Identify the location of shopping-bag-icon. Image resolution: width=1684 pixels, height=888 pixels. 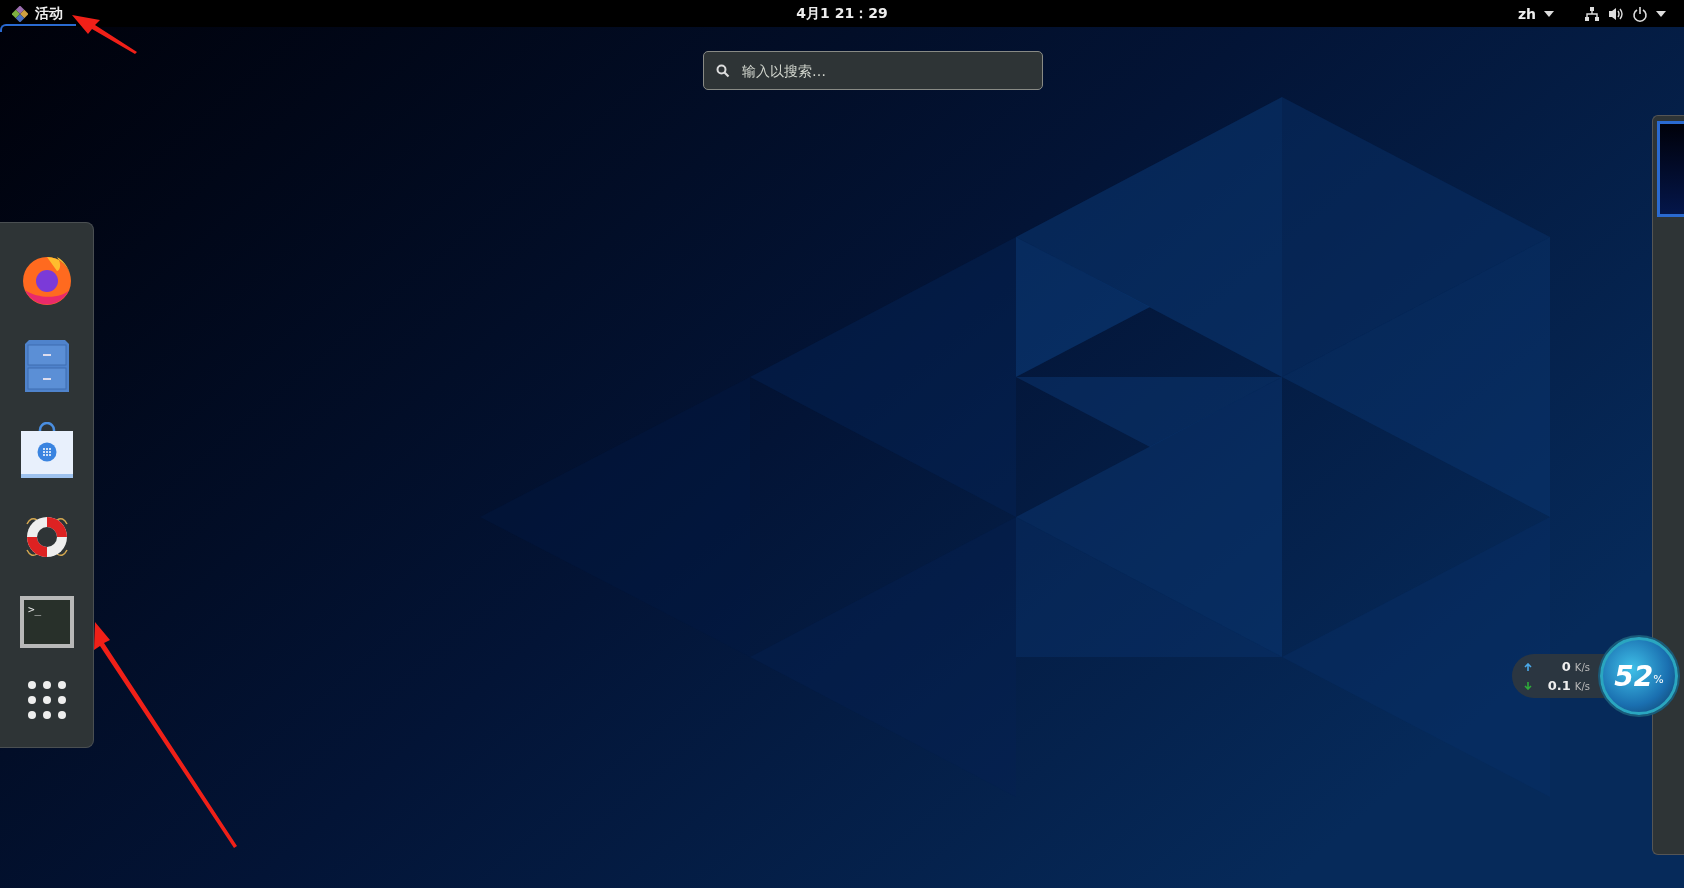
(46, 450).